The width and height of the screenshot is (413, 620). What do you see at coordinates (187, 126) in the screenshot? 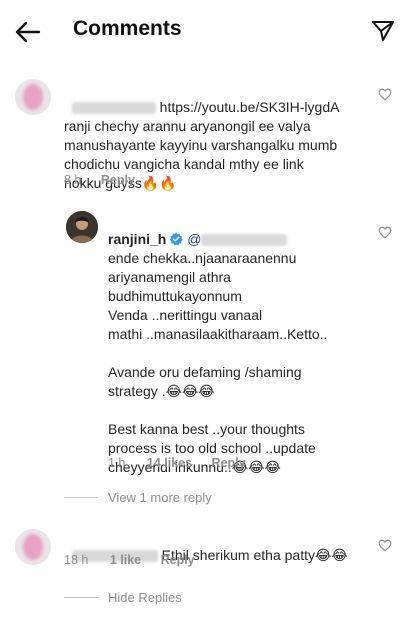
I see `comment-line: ranji chechy arannu aryanongil ee valya` at bounding box center [187, 126].